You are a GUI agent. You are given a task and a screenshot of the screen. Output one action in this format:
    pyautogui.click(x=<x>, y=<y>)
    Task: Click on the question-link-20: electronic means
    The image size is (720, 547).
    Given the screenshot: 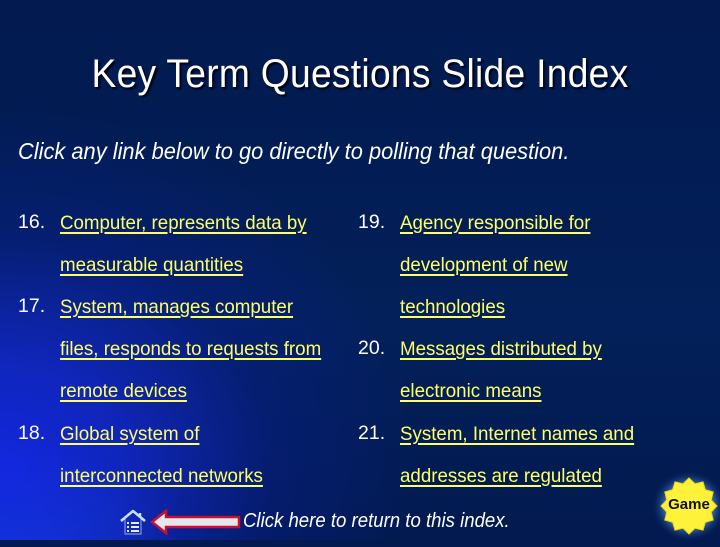 What is the action you would take?
    pyautogui.click(x=501, y=400)
    